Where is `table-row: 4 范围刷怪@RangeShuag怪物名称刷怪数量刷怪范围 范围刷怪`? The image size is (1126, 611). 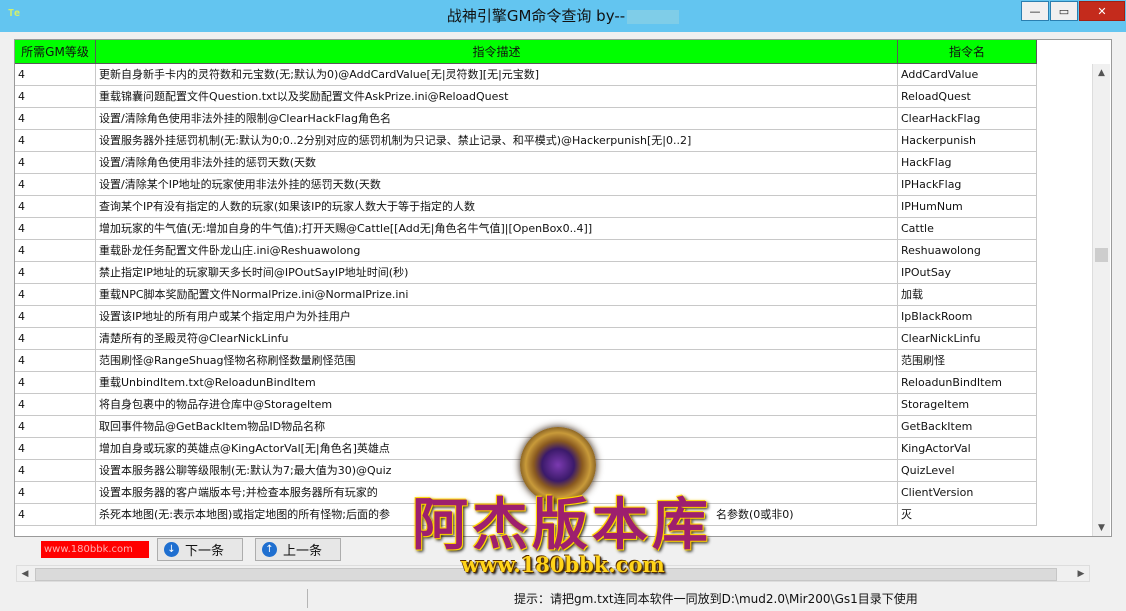 table-row: 4 范围刷怪@RangeShuag怪物名称刷怪数量刷怪范围 范围刷怪 is located at coordinates (526, 361).